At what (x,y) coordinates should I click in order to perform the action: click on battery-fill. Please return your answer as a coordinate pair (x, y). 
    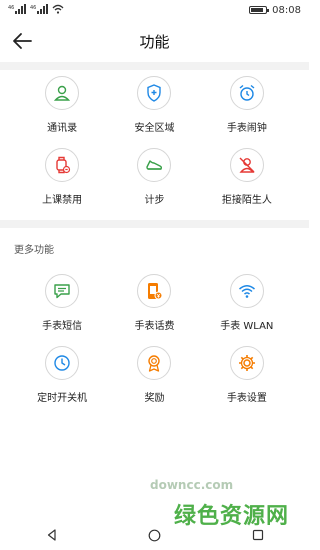
    Looking at the image, I should click on (257, 10).